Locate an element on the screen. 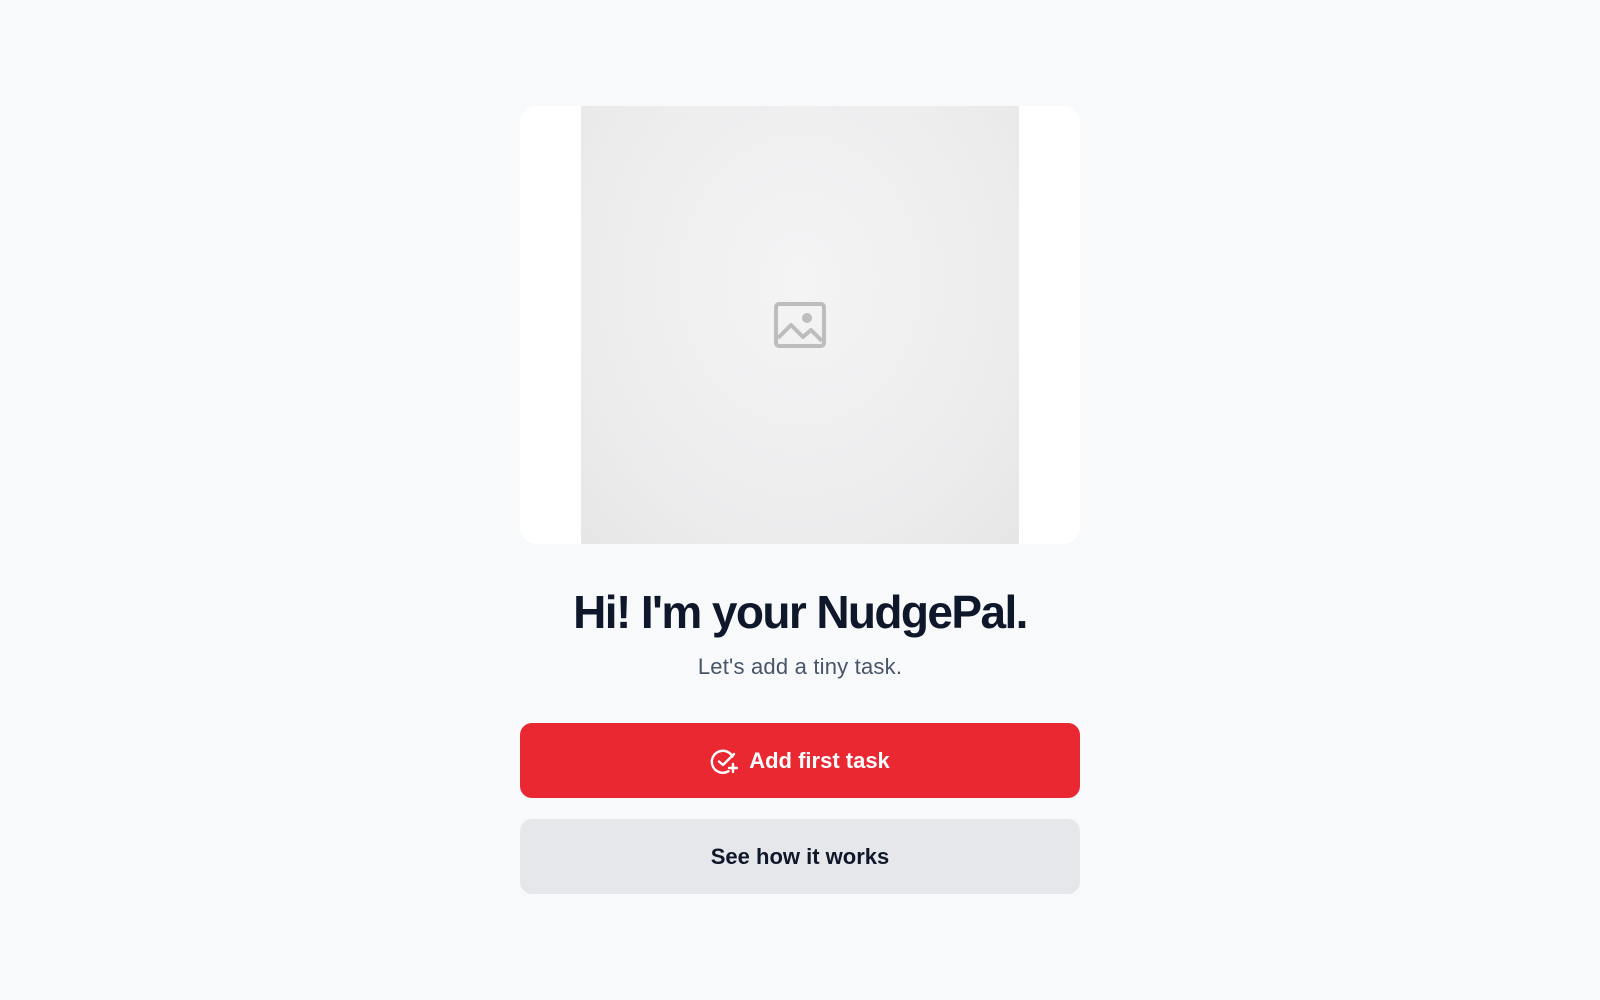 The image size is (1600, 1000). welcome-headline: Hi! I'm your NudgePal. is located at coordinates (800, 612).